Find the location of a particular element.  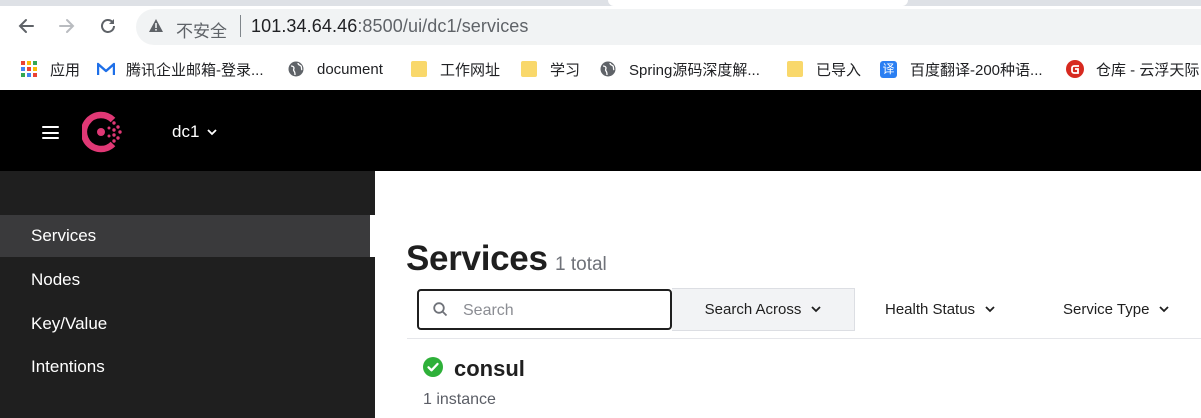

search-across-dropdown: Search Across is located at coordinates (763, 309).